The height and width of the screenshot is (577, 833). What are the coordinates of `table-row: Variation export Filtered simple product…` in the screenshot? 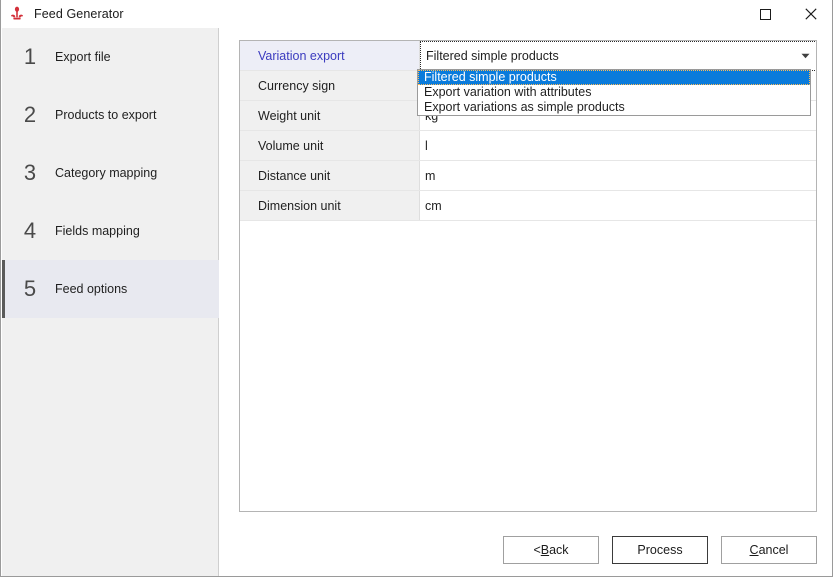 It's located at (528, 56).